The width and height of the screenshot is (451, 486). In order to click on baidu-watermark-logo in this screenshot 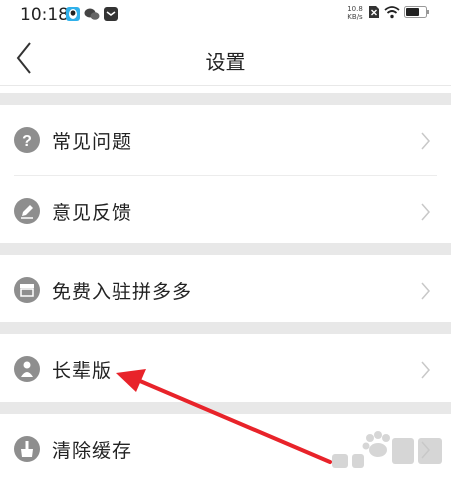, I will do `click(387, 449)`.